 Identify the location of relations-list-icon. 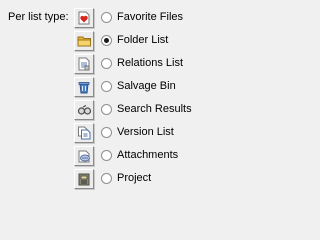
(84, 63).